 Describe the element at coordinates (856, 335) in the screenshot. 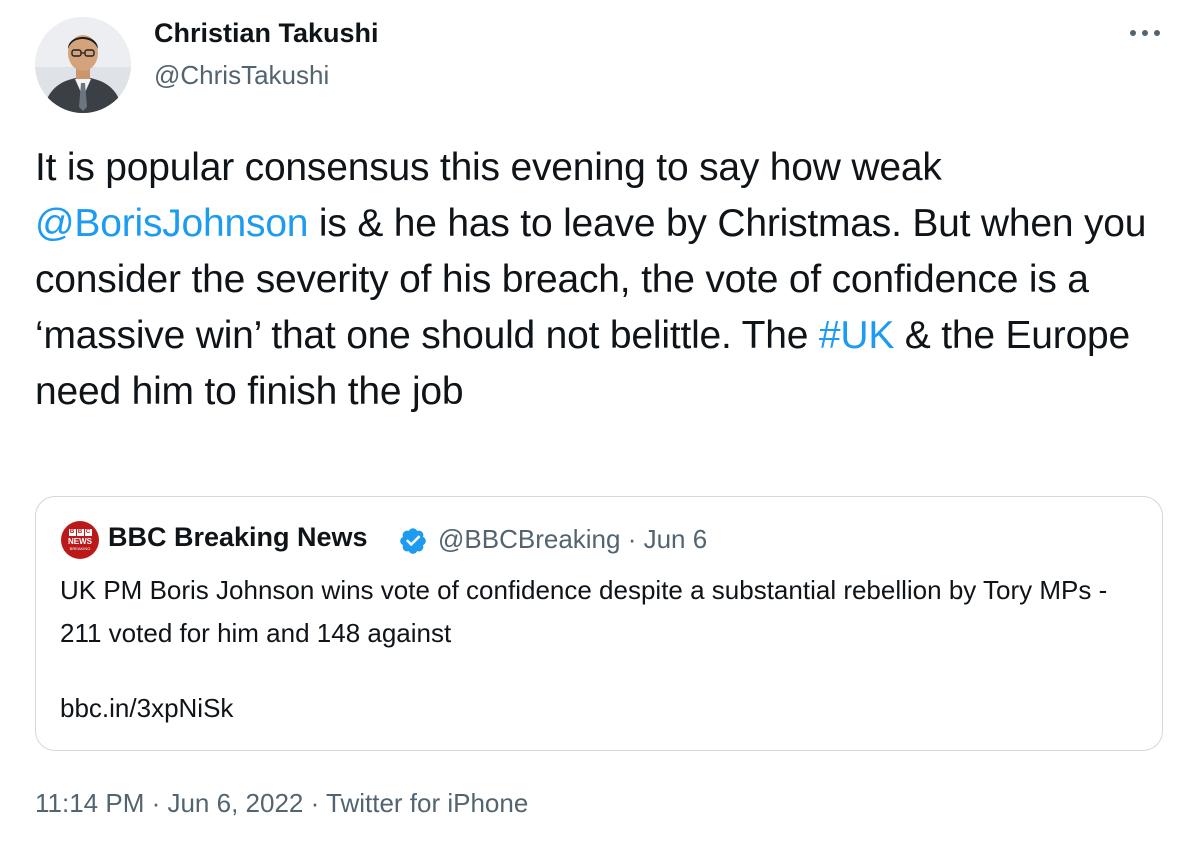

I see `hashtag-link: #UK` at that location.